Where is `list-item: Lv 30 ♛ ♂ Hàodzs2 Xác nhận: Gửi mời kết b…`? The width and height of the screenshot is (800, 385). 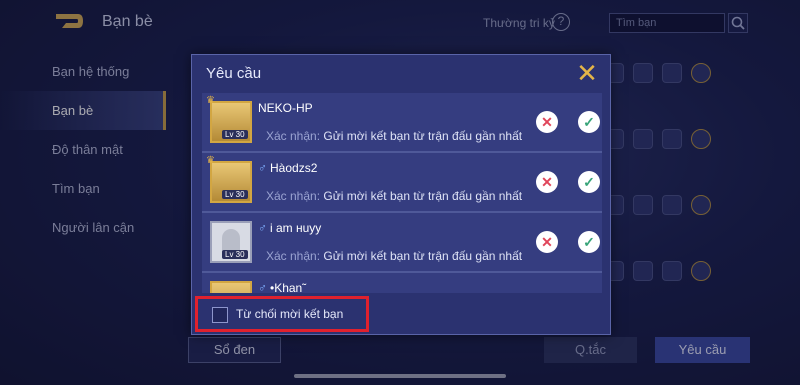 list-item: Lv 30 ♛ ♂ Hàodzs2 Xác nhận: Gửi mời kết b… is located at coordinates (402, 183).